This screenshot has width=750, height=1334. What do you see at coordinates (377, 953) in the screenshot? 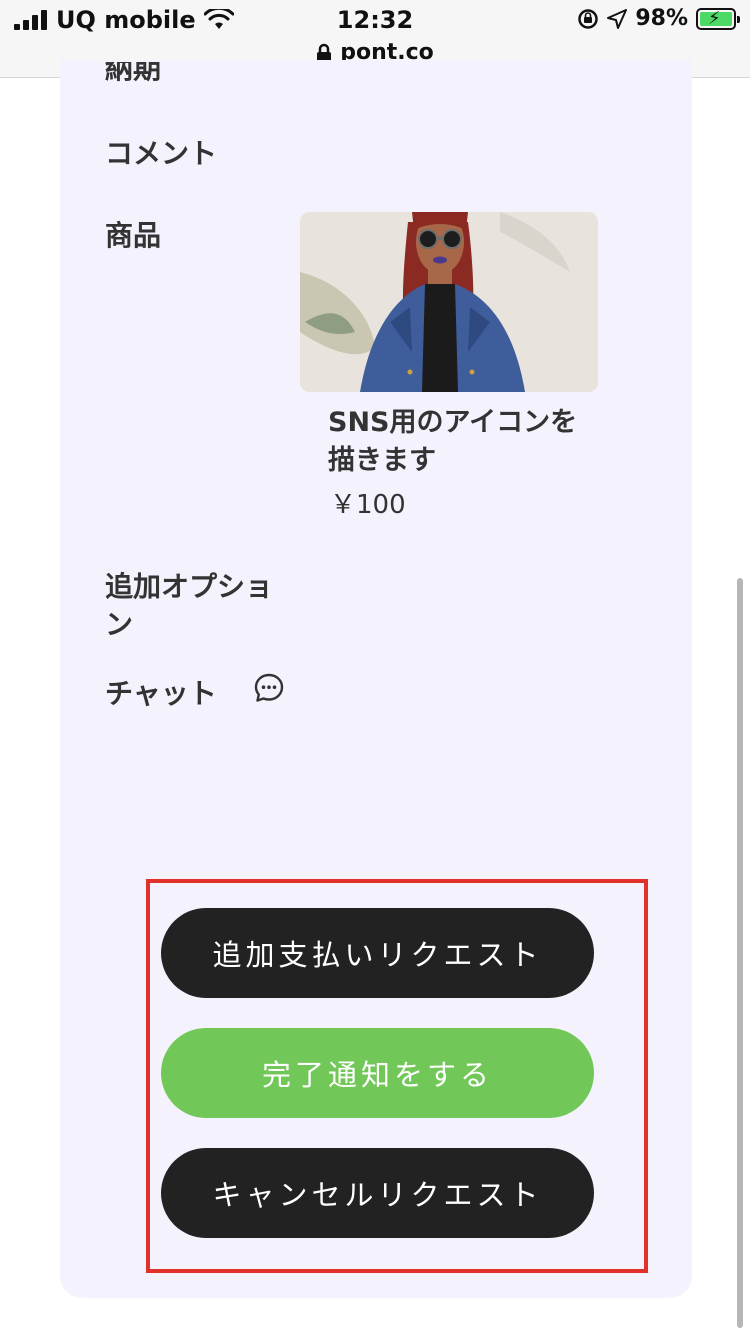
I see `additional-payment-request-button: 追加支払いリクエスト` at bounding box center [377, 953].